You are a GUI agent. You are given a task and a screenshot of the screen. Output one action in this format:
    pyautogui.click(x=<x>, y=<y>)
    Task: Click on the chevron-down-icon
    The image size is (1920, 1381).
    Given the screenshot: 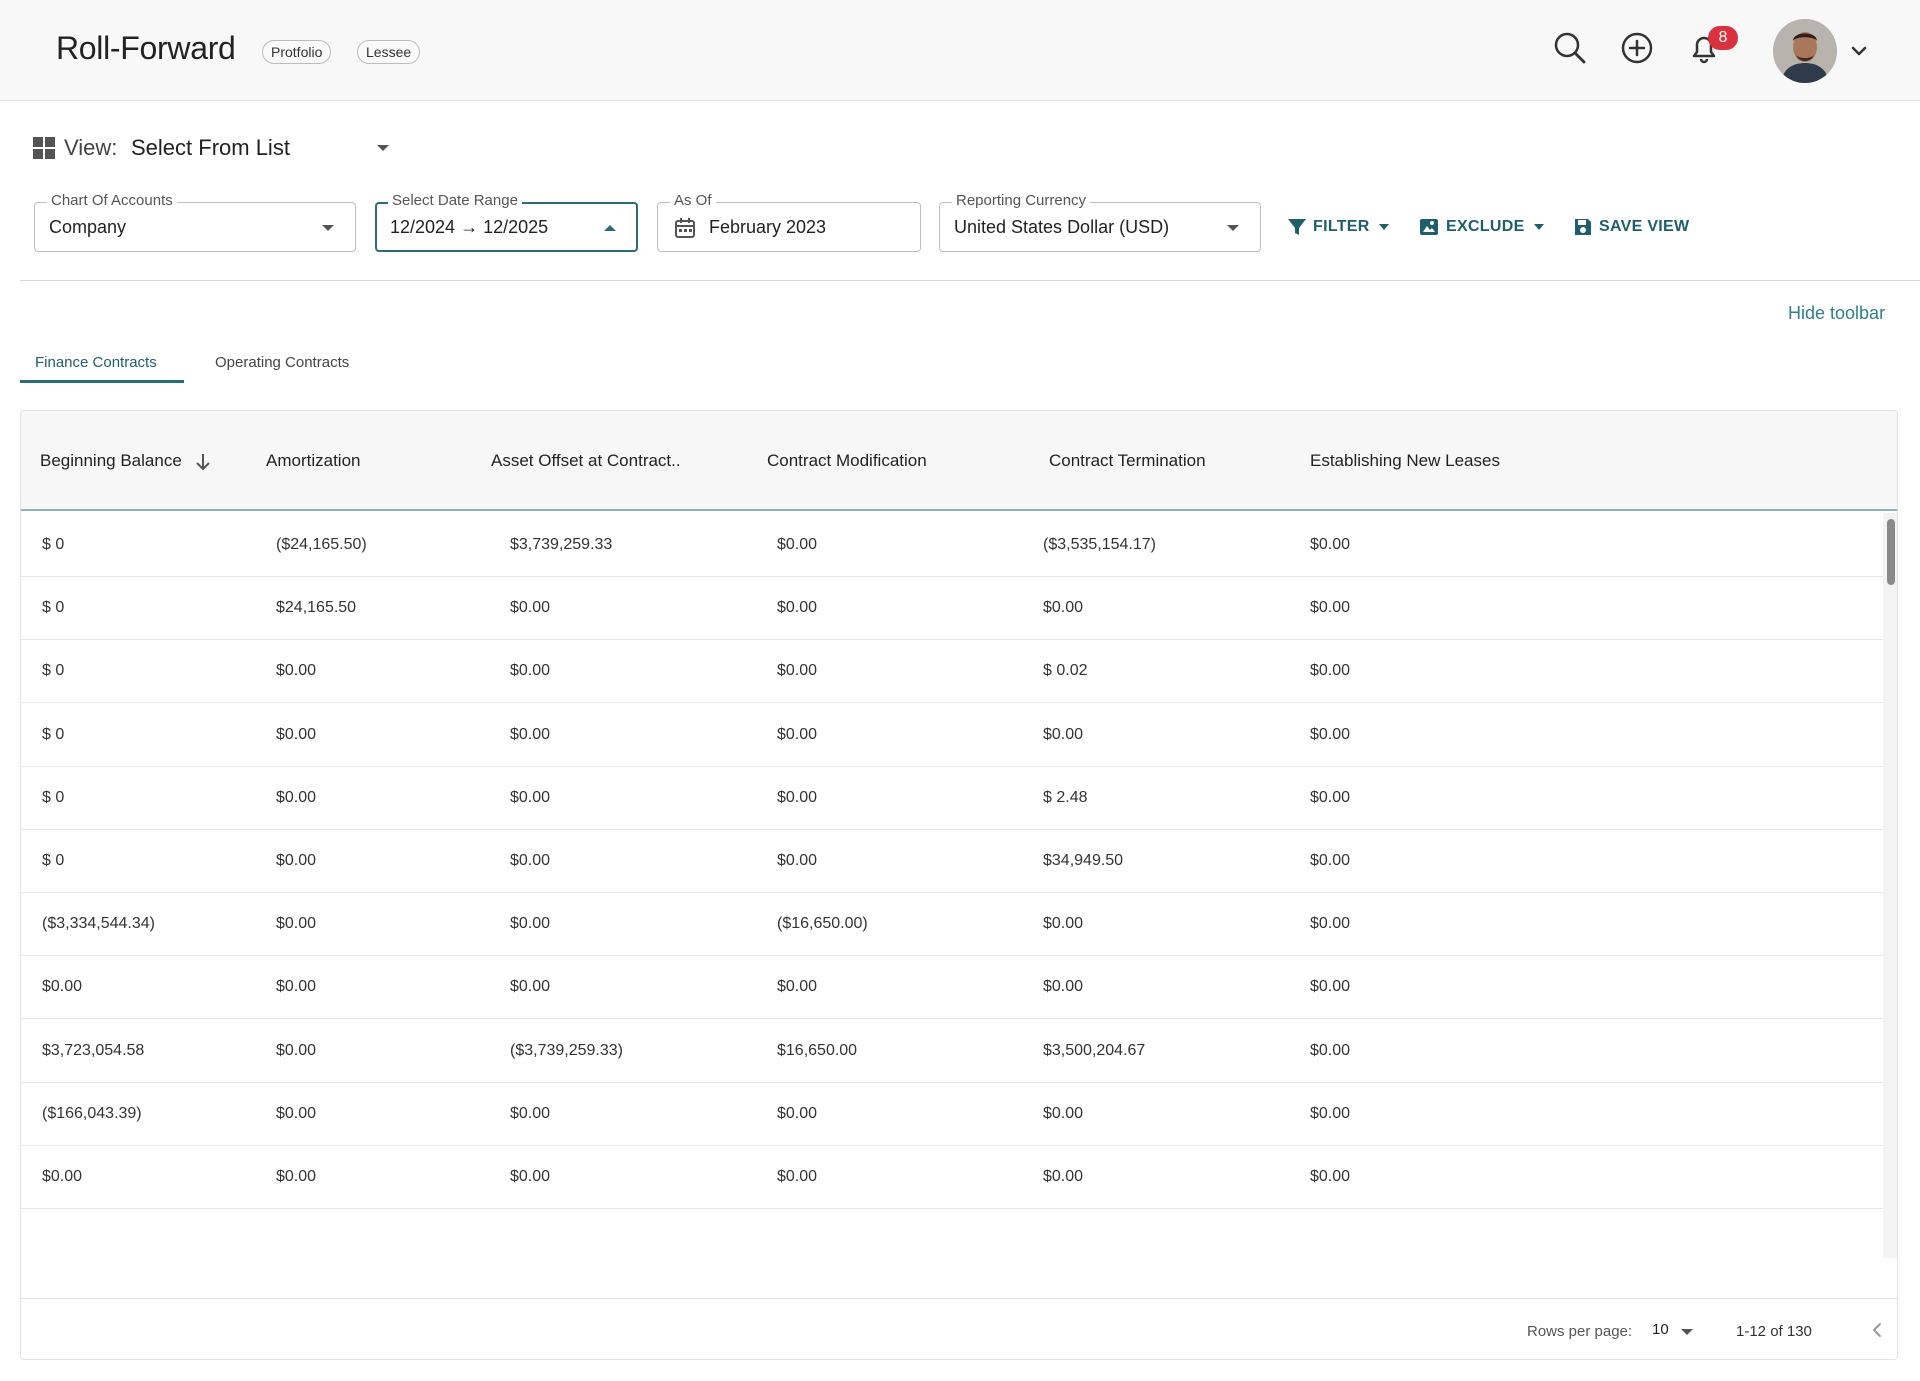 What is the action you would take?
    pyautogui.click(x=1859, y=51)
    